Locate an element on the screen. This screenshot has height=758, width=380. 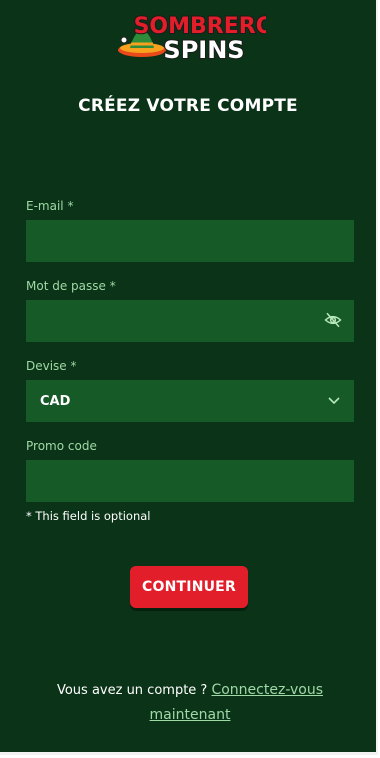
password-label: Mot de passe * is located at coordinates (71, 286).